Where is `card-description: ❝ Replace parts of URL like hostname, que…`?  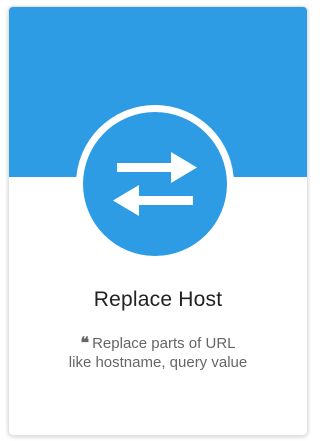 card-description: ❝ Replace parts of URL like hostname, que… is located at coordinates (158, 352).